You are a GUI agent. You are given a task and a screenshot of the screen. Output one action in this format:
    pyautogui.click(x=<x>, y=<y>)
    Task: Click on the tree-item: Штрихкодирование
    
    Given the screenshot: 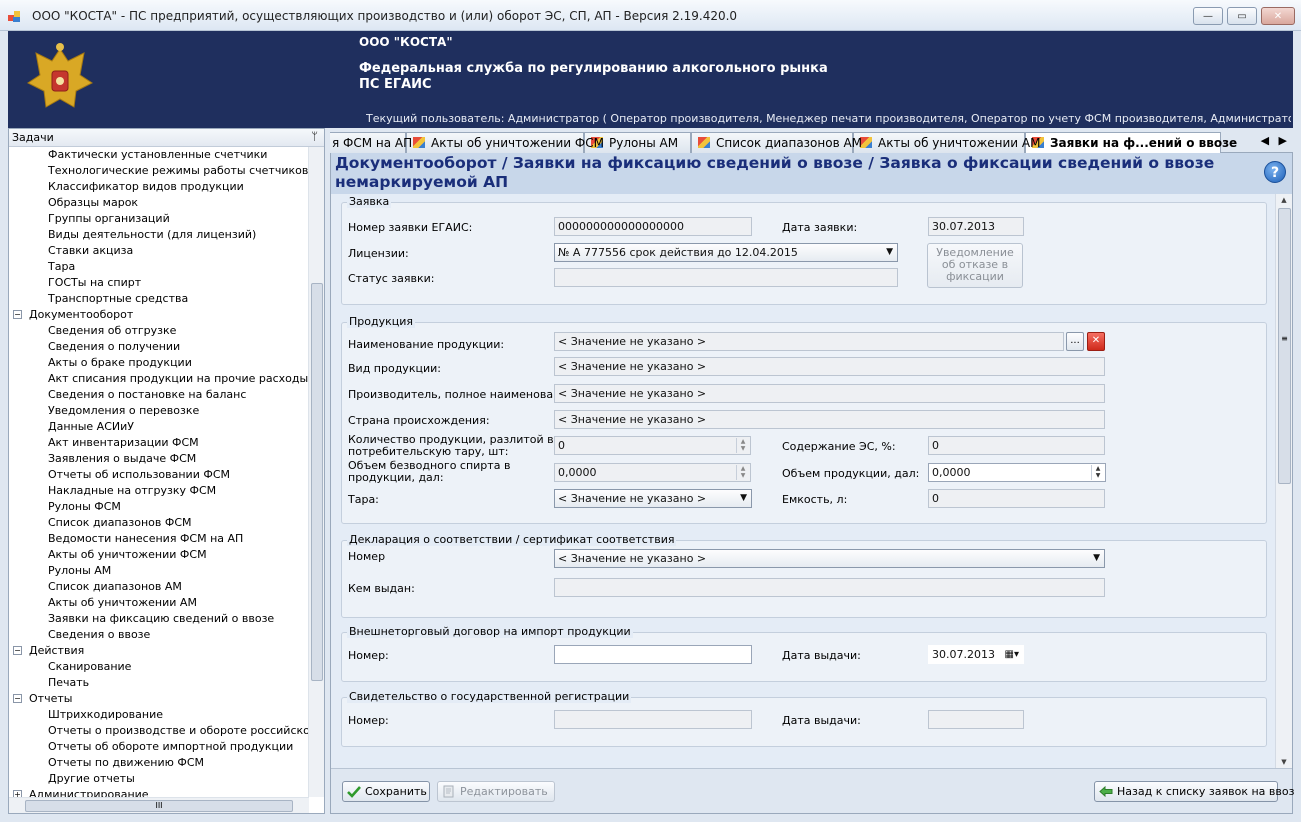 What is the action you would take?
    pyautogui.click(x=86, y=715)
    